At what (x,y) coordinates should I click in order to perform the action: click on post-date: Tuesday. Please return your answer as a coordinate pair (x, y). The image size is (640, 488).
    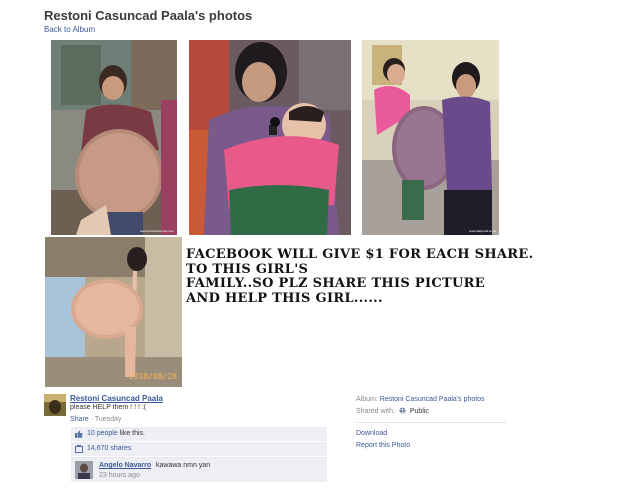
    Looking at the image, I should click on (108, 419).